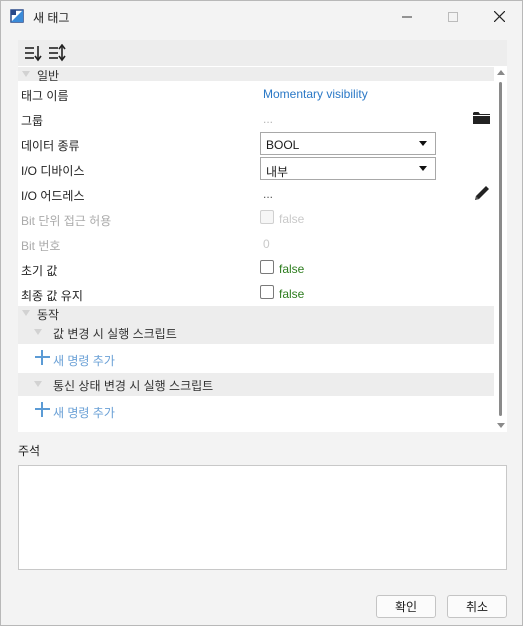 This screenshot has height=626, width=523. What do you see at coordinates (277, 172) in the screenshot?
I see `io-device-selected: 내부` at bounding box center [277, 172].